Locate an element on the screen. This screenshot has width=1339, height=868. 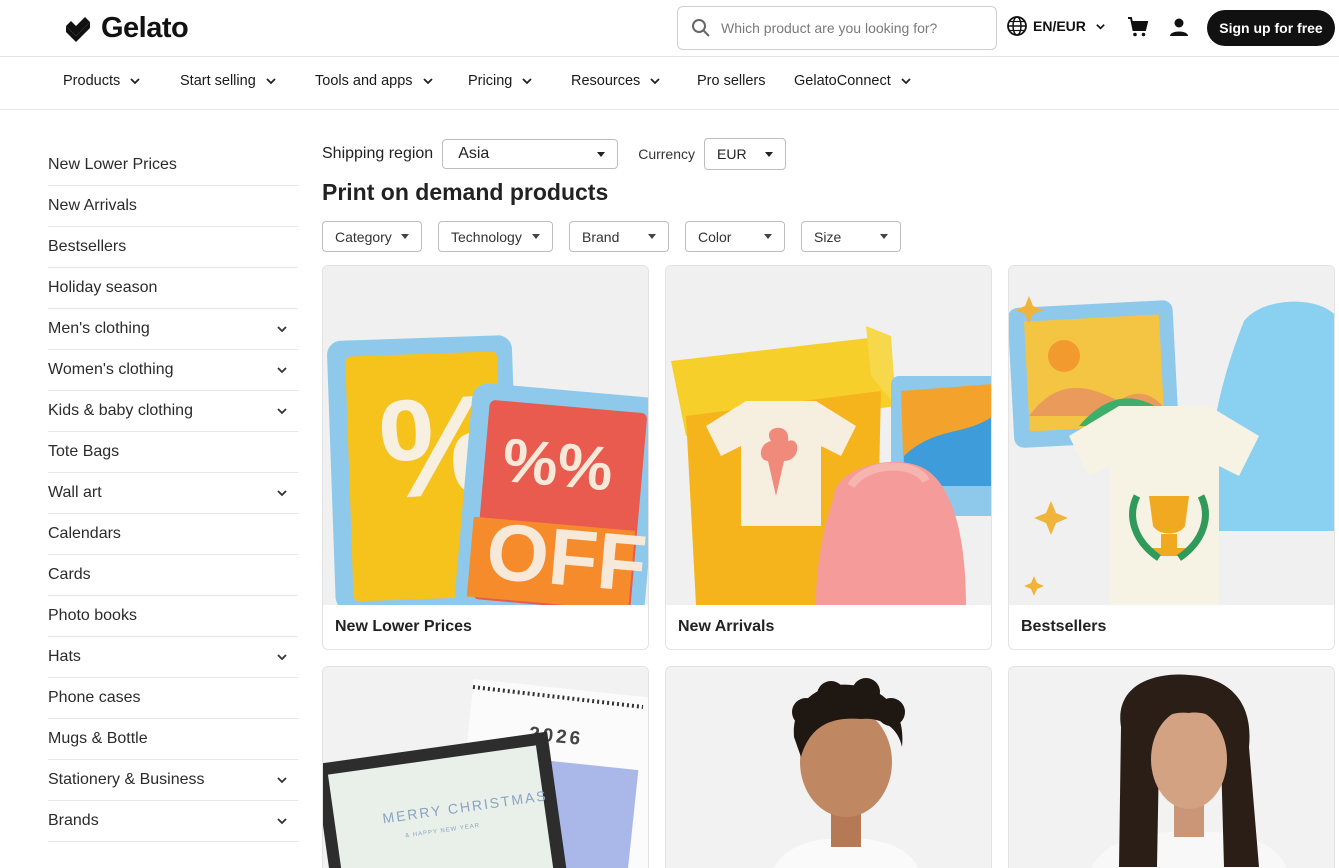
product-card-title: Bestsellers is located at coordinates (1064, 626).